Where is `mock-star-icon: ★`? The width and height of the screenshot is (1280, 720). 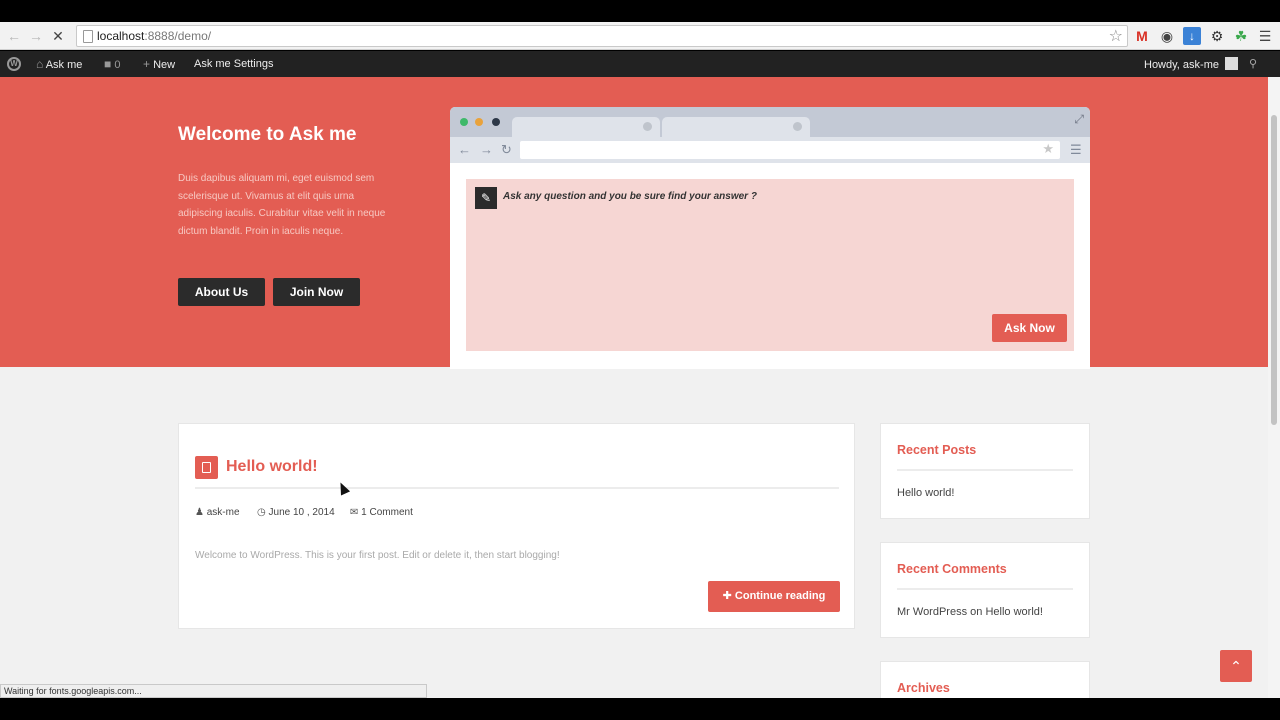
mock-star-icon: ★ is located at coordinates (1048, 148).